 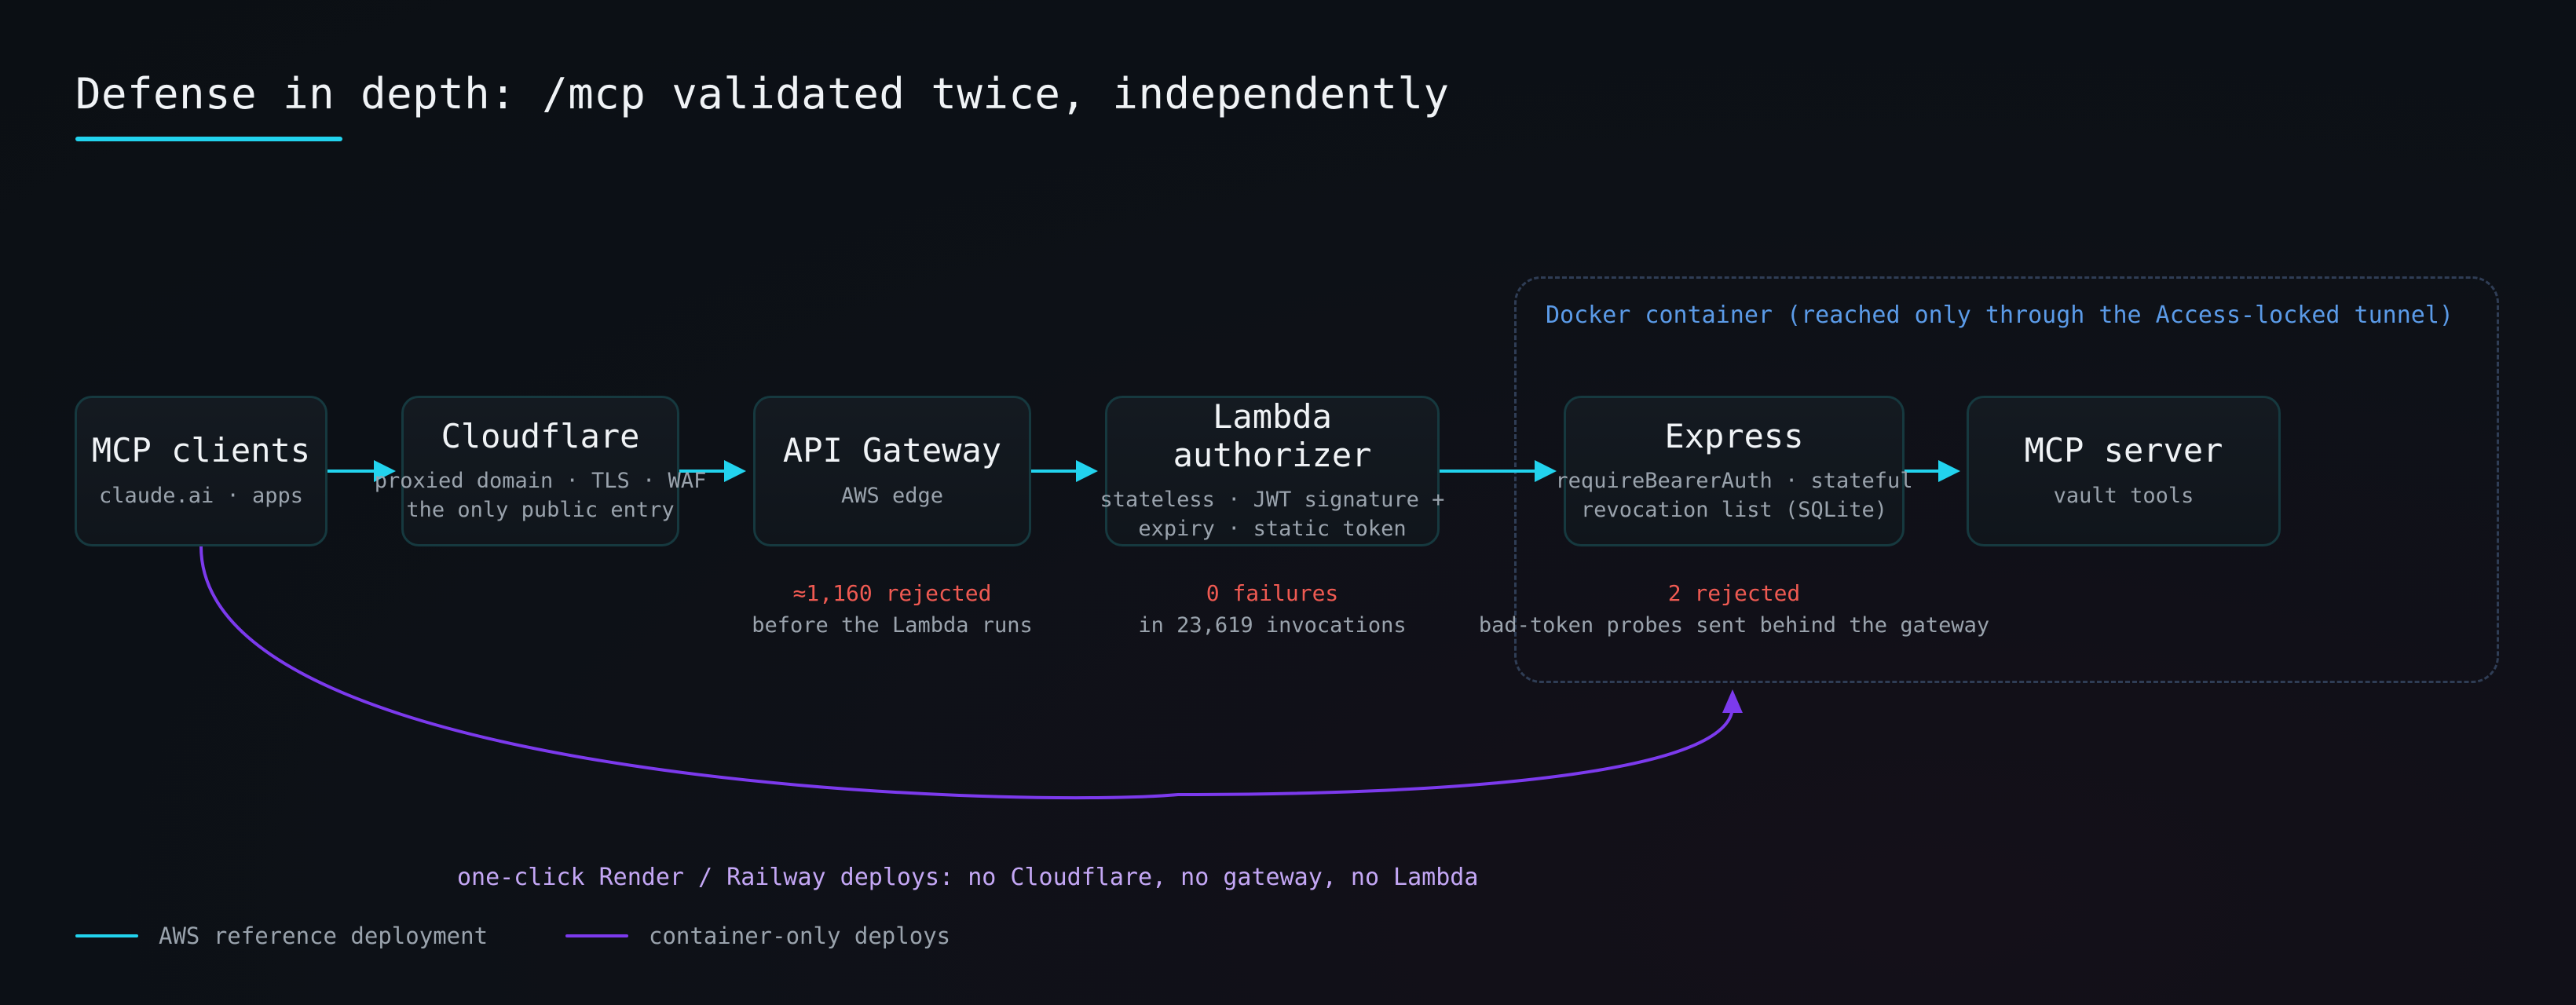 What do you see at coordinates (1087, 471) in the screenshot?
I see `arrowhead-gateway-to-lambda` at bounding box center [1087, 471].